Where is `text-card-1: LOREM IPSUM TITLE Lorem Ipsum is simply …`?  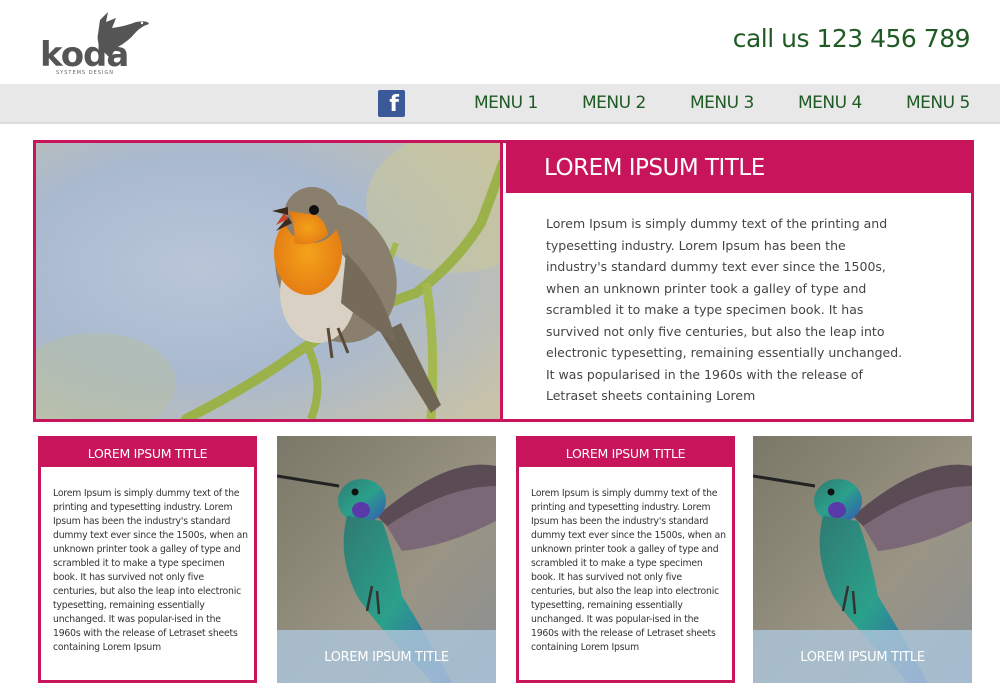
text-card-1: LOREM IPSUM TITLE Lorem Ipsum is simply … is located at coordinates (147, 559).